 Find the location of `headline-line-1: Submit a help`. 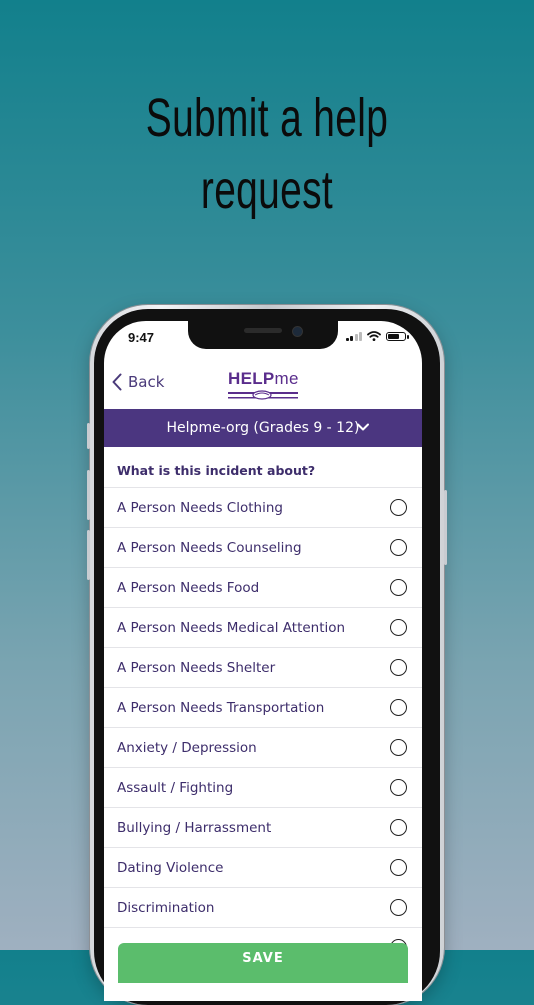

headline-line-1: Submit a help is located at coordinates (267, 118).